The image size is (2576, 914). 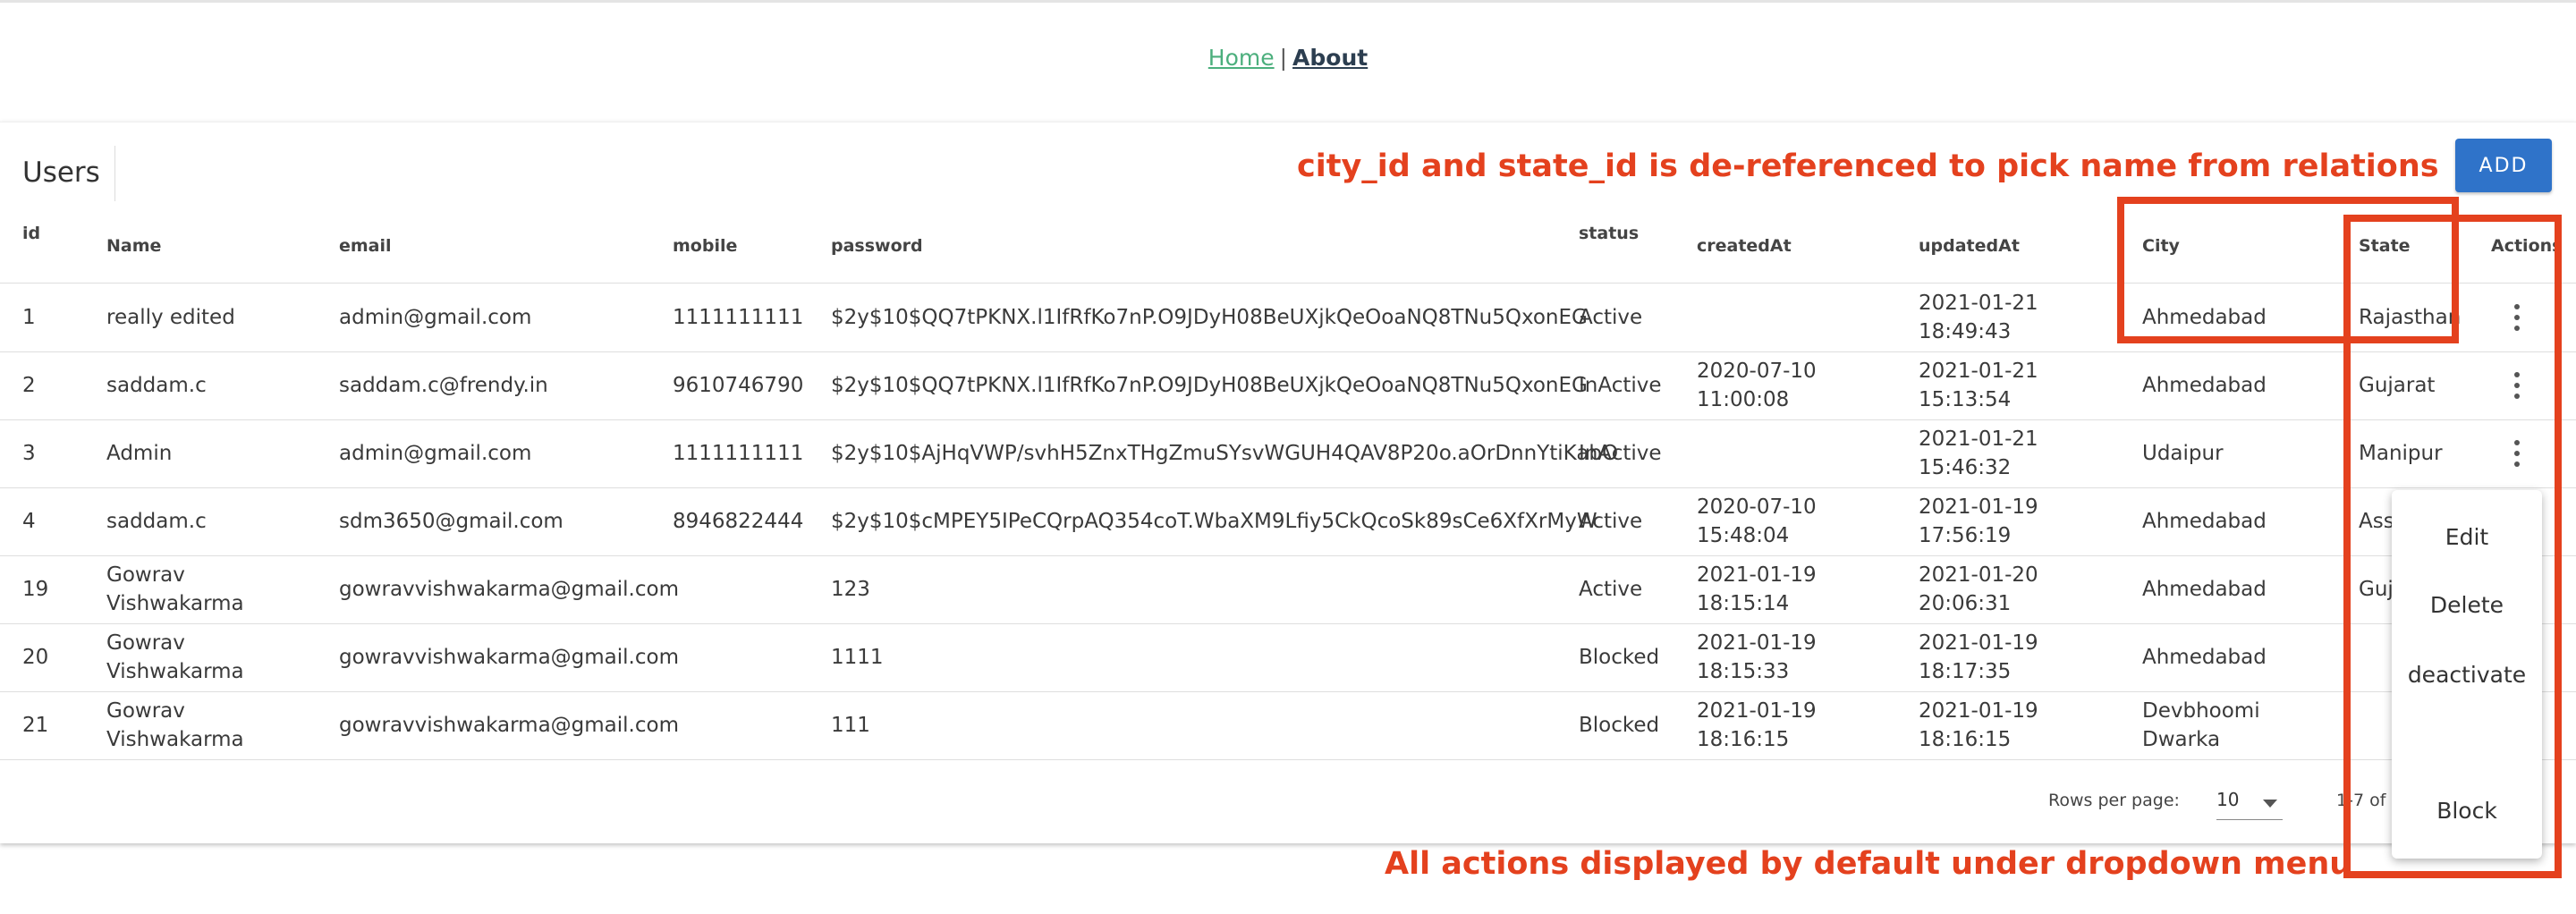 I want to click on rows-per-page-label: Rows per page:, so click(x=2114, y=800).